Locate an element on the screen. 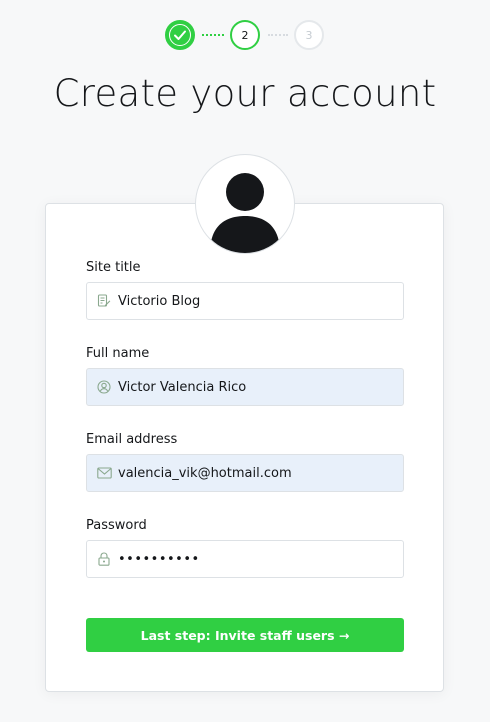 The image size is (490, 722). email-label: Email address is located at coordinates (132, 439).